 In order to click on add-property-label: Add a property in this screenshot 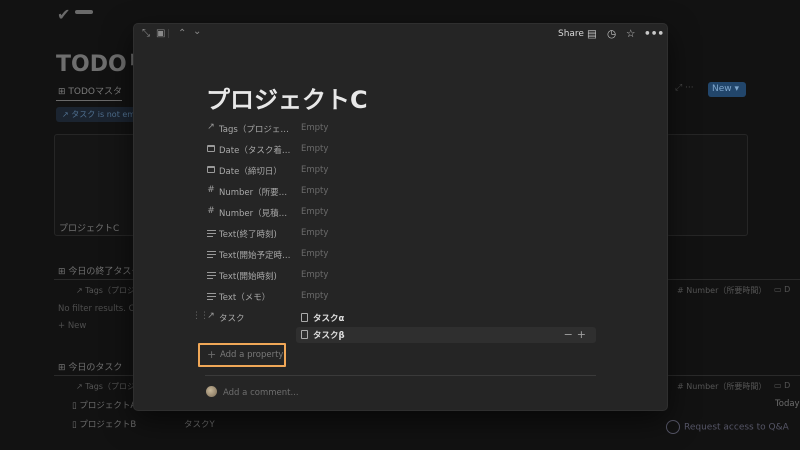, I will do `click(252, 355)`.